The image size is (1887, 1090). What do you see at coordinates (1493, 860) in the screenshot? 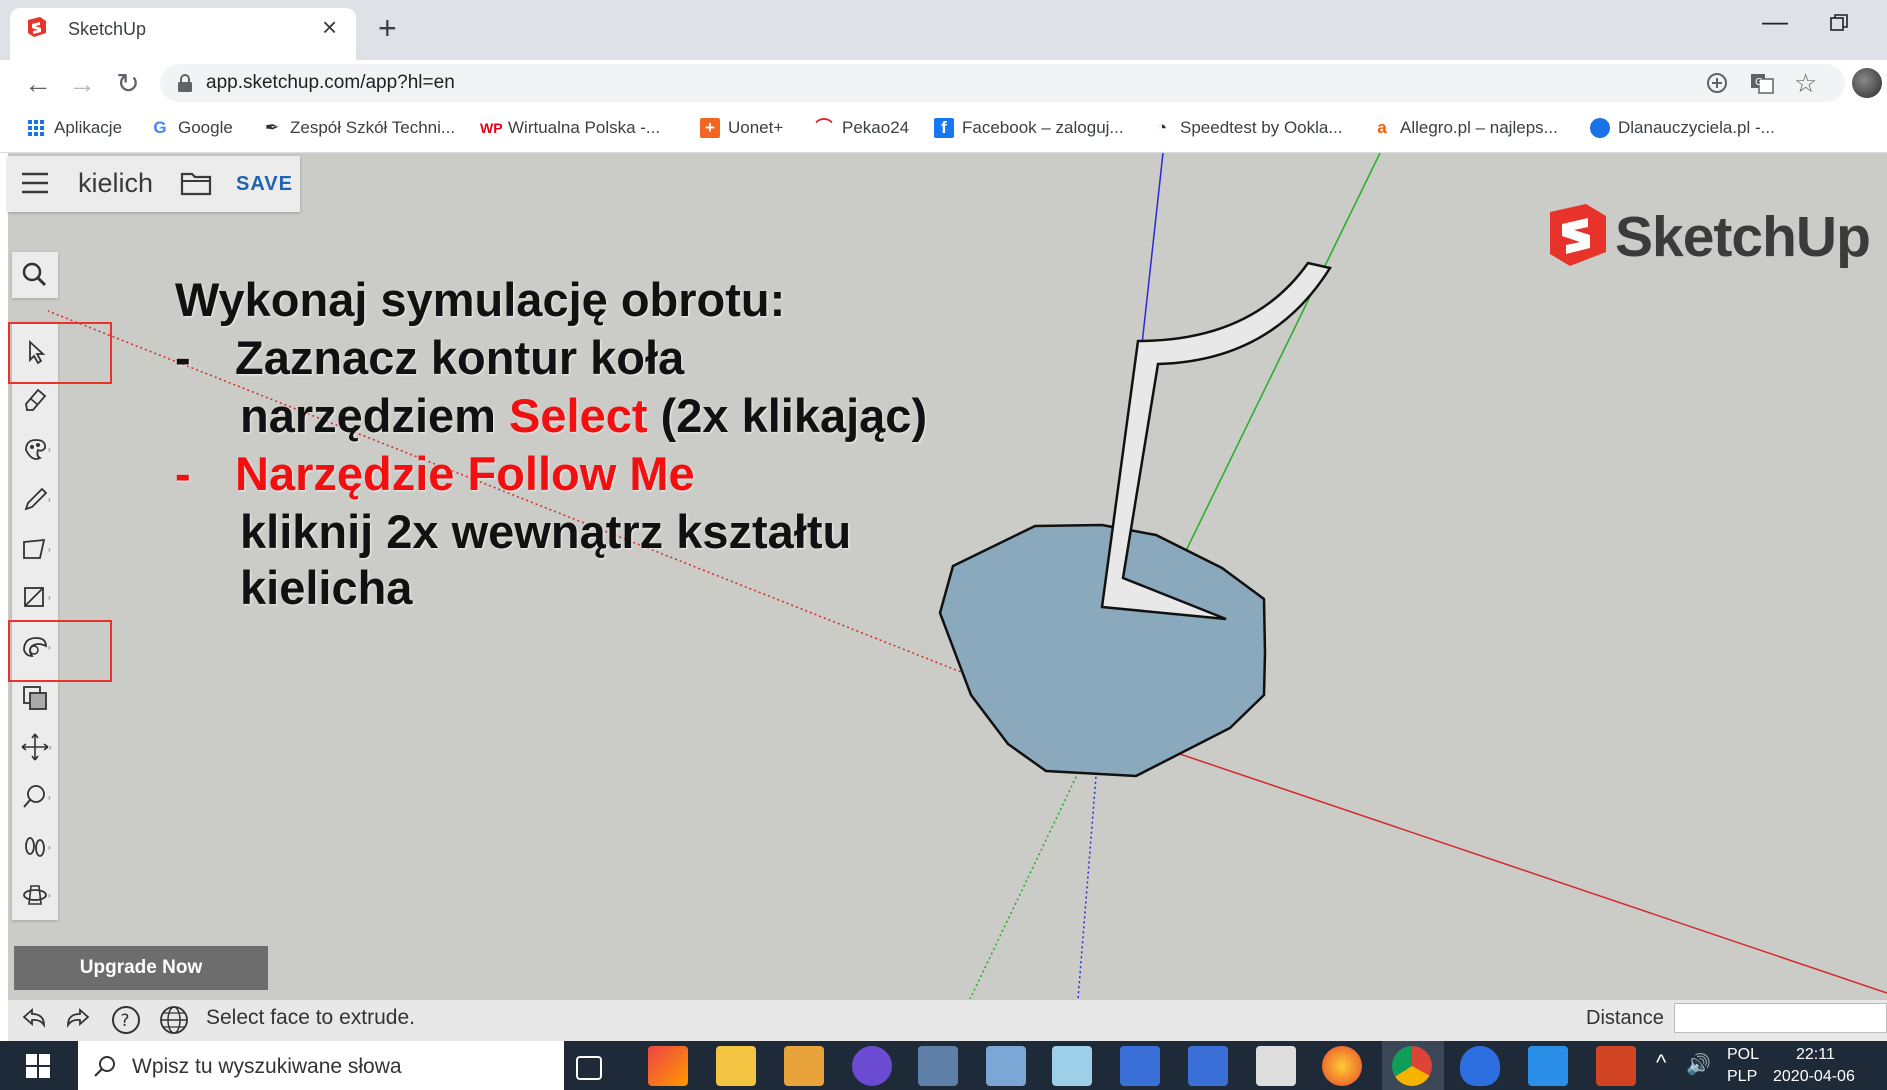
I see `red-axis` at bounding box center [1493, 860].